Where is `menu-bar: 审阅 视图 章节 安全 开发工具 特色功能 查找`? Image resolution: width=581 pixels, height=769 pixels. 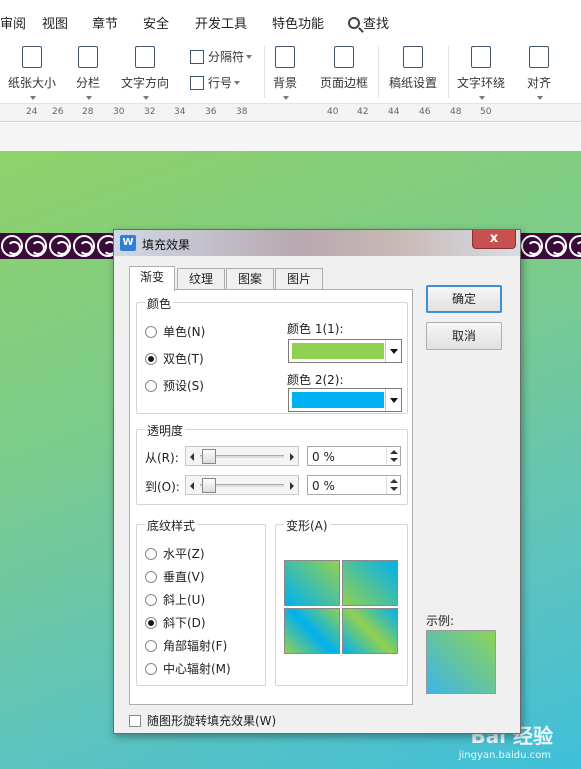
menu-bar: 审阅 视图 章节 安全 开发工具 特色功能 查找 is located at coordinates (290, 20).